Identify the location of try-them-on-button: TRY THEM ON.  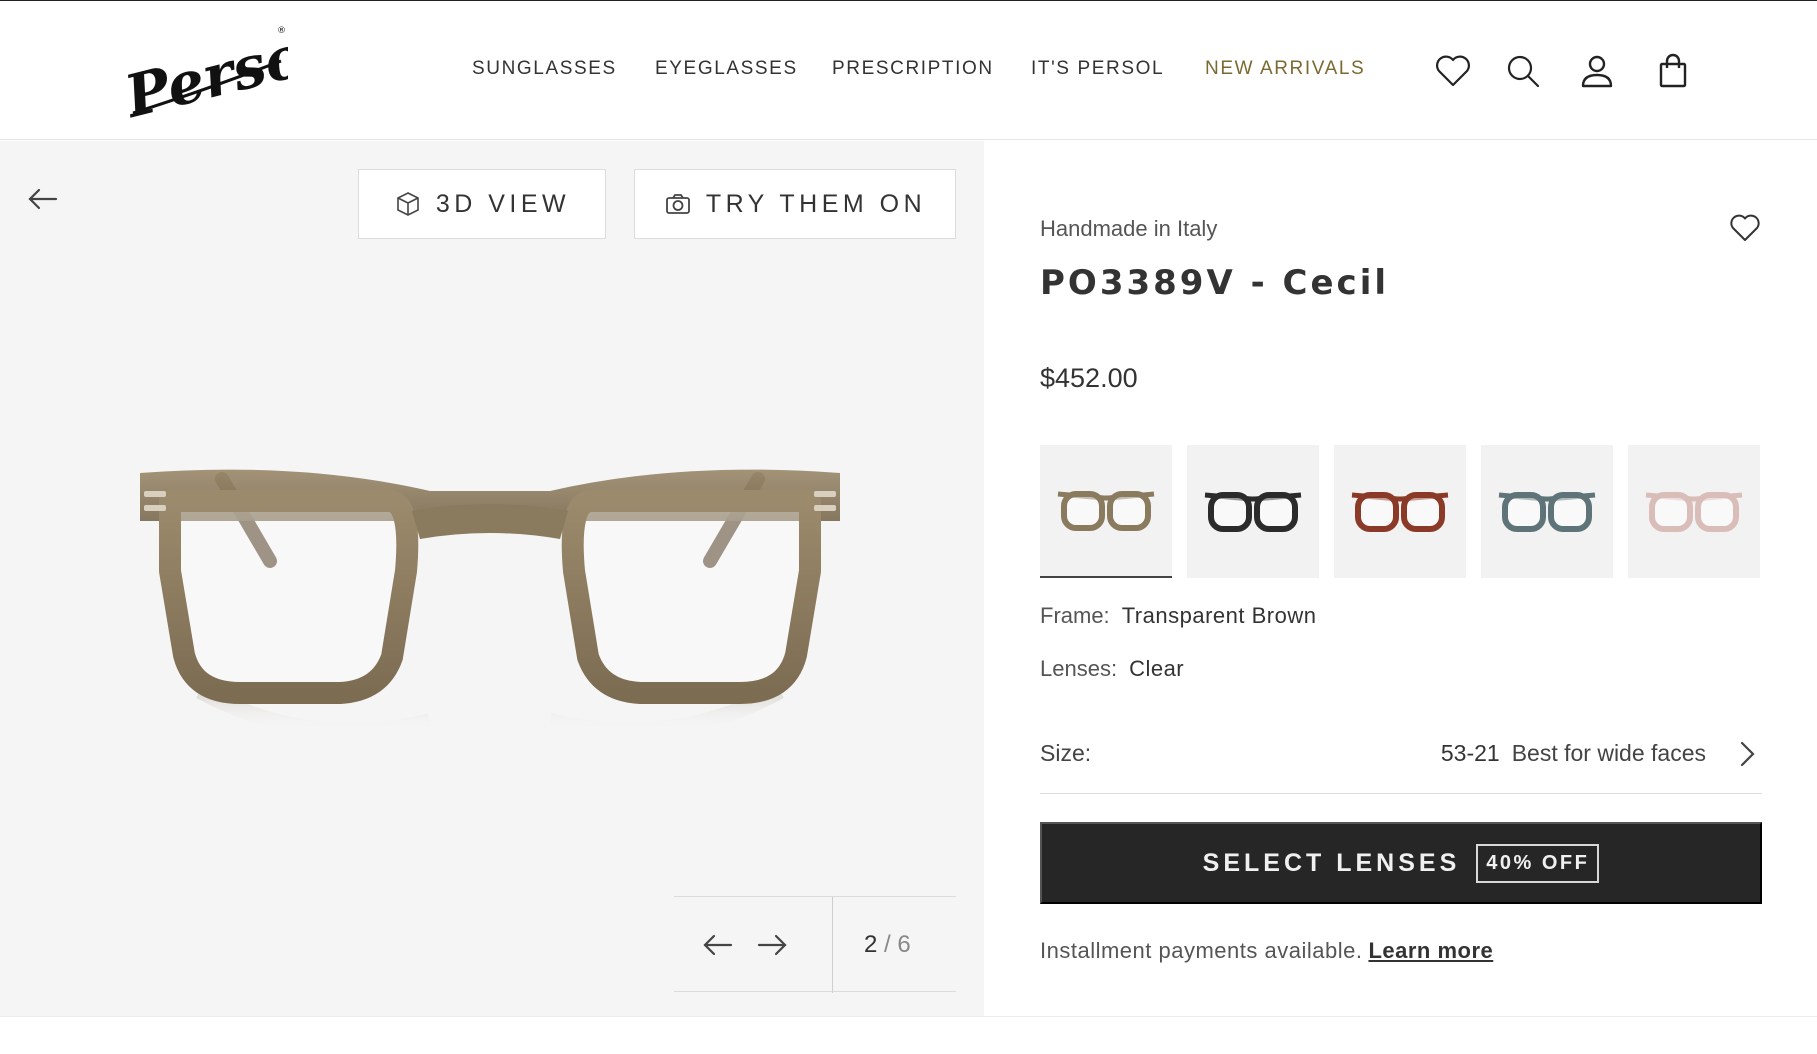
(795, 204).